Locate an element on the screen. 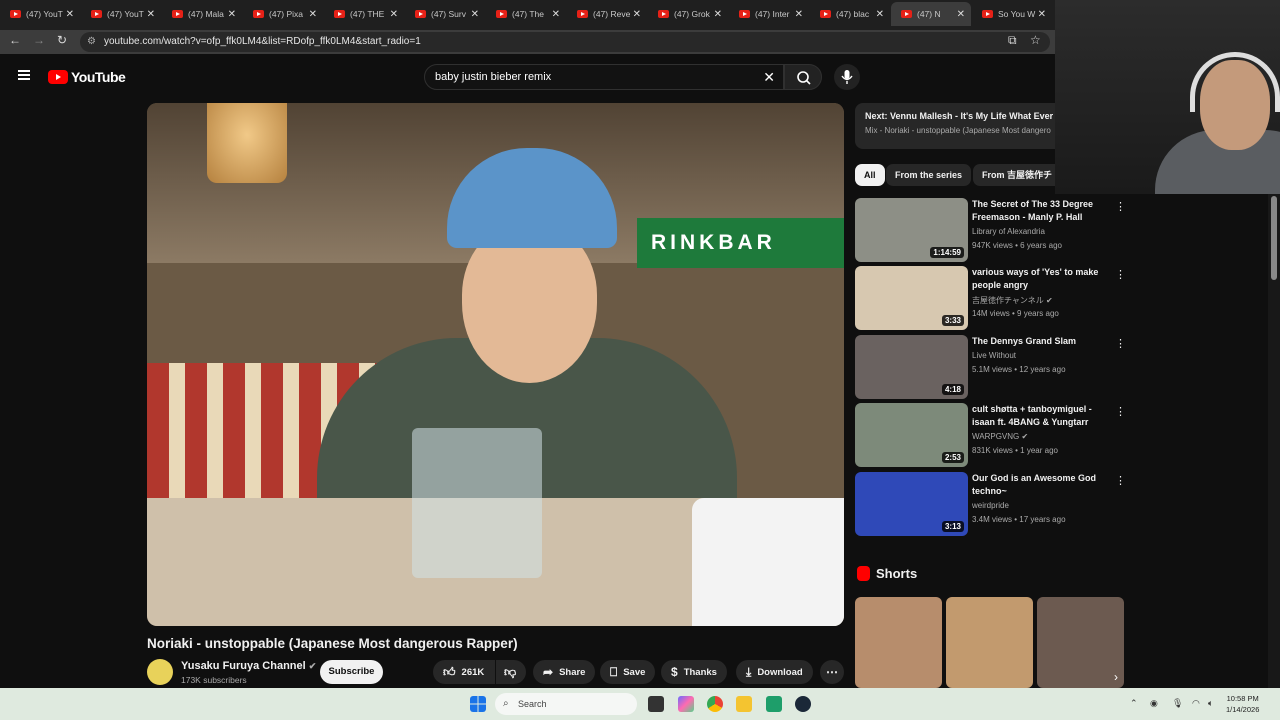 This screenshot has height=720, width=1280. thanks-button: $ Thanks is located at coordinates (694, 672).